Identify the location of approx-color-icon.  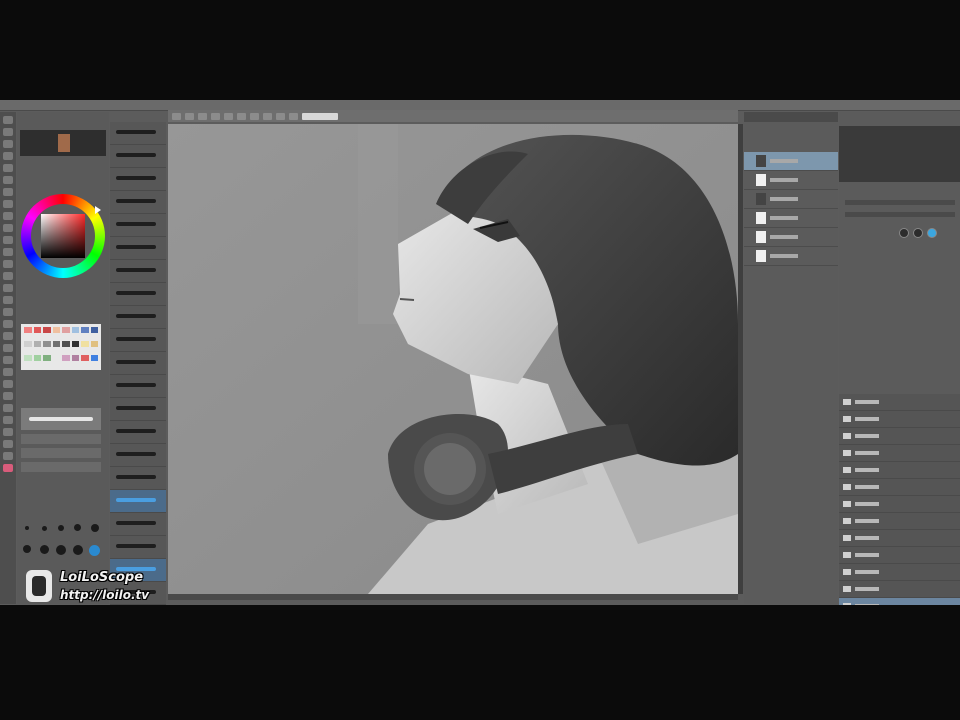
(8, 456).